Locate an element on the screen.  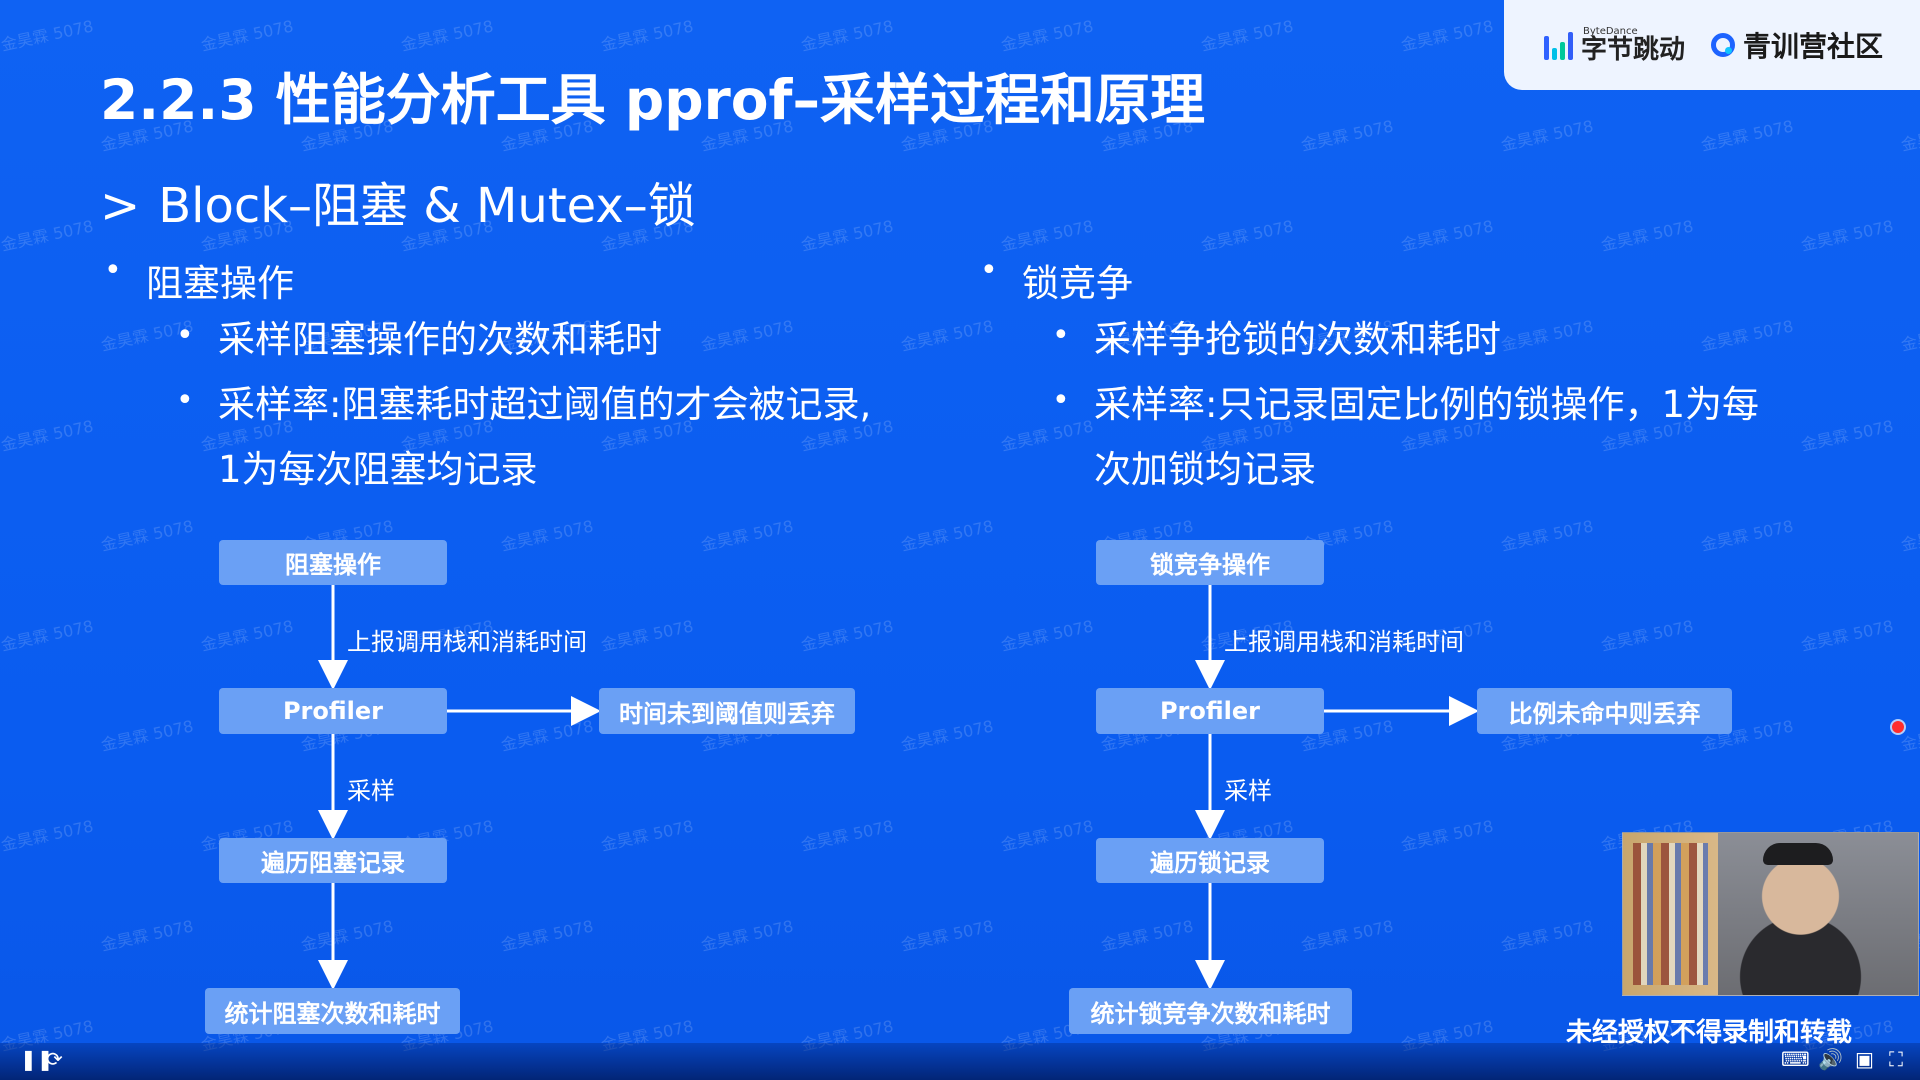
right-flow-end-box: 统计锁竞争次数和耗时 is located at coordinates (1210, 1011).